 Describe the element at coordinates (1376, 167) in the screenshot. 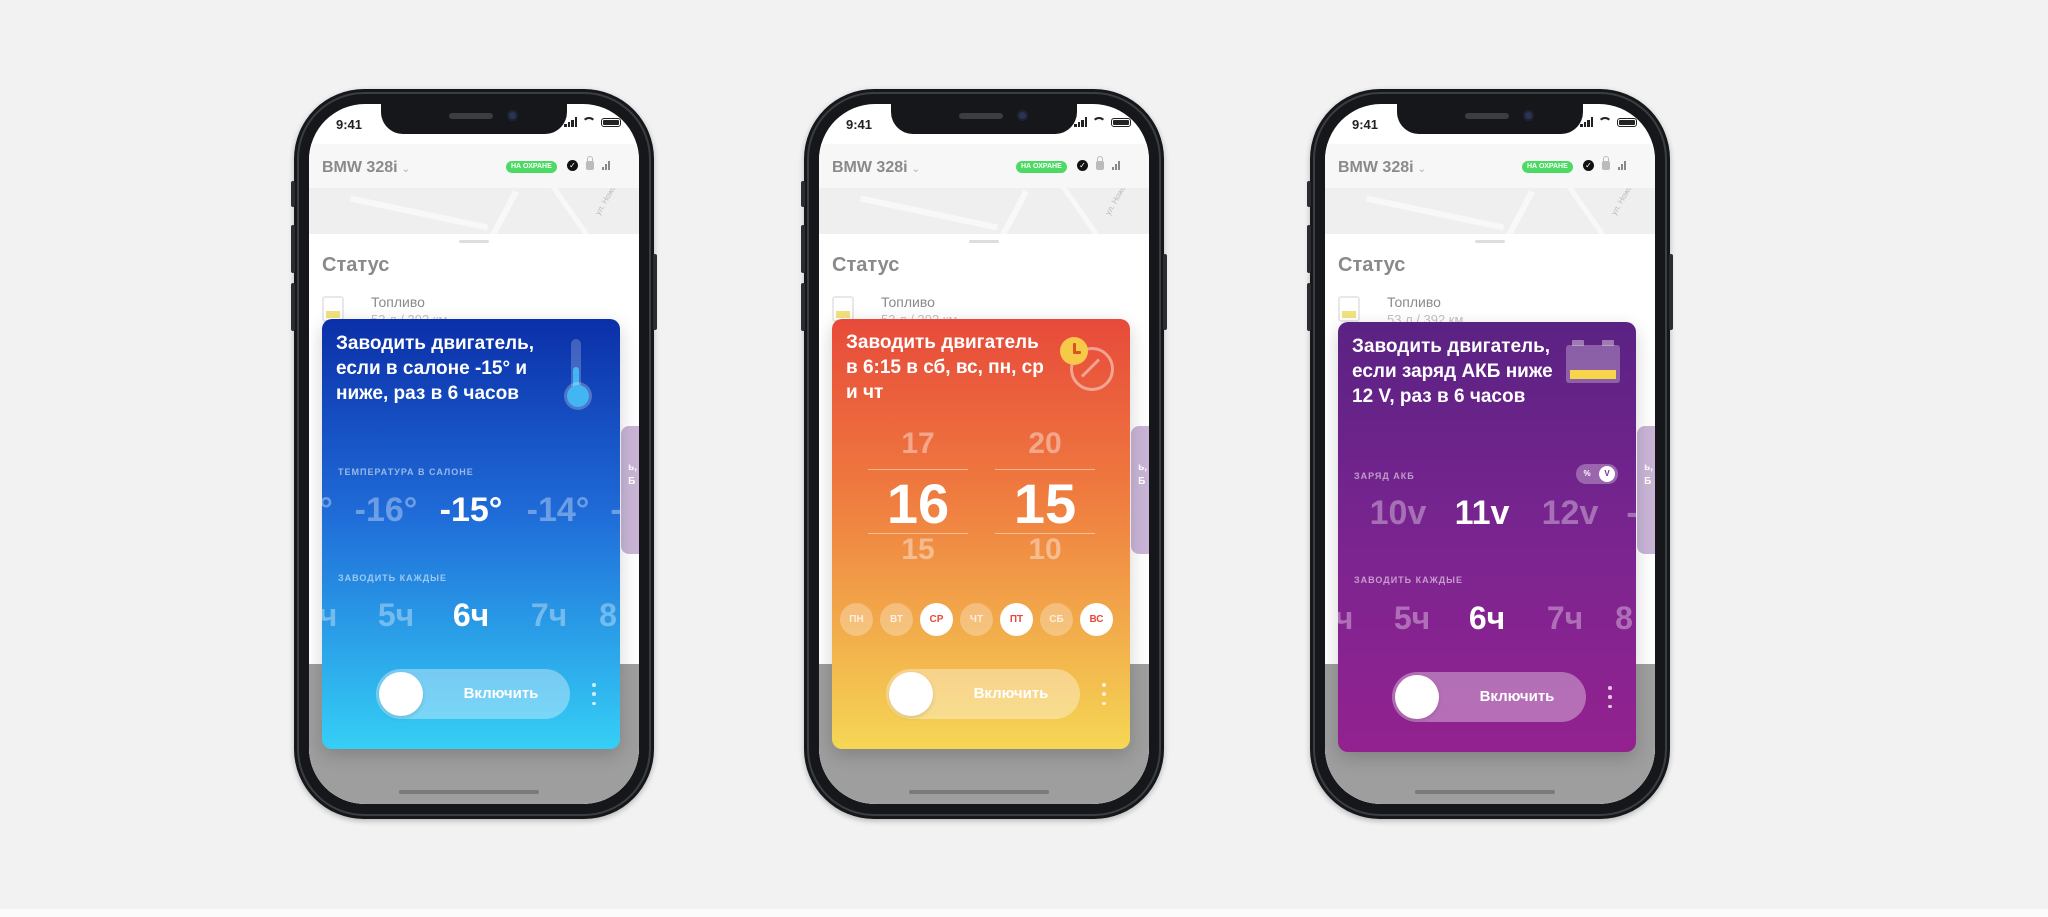

I see `car-name: BMW 328i` at that location.